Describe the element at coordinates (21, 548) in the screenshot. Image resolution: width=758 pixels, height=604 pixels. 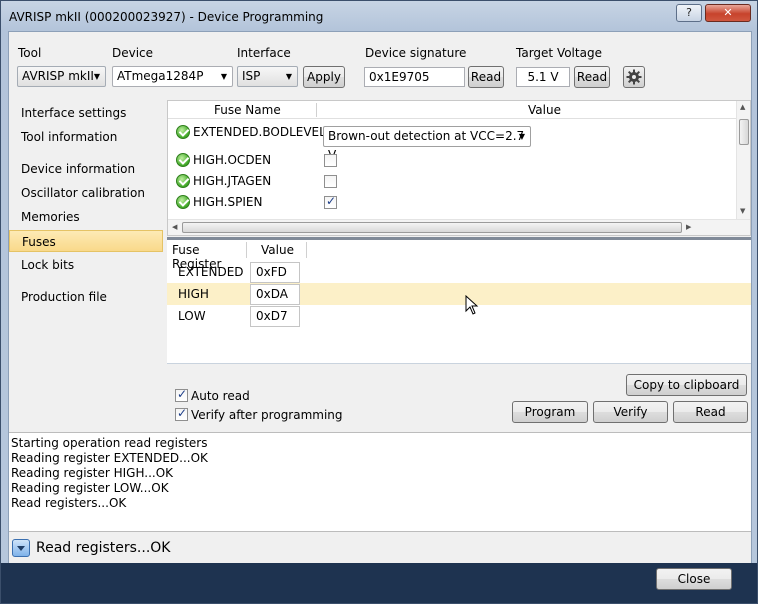
I see `expand-log-button` at that location.